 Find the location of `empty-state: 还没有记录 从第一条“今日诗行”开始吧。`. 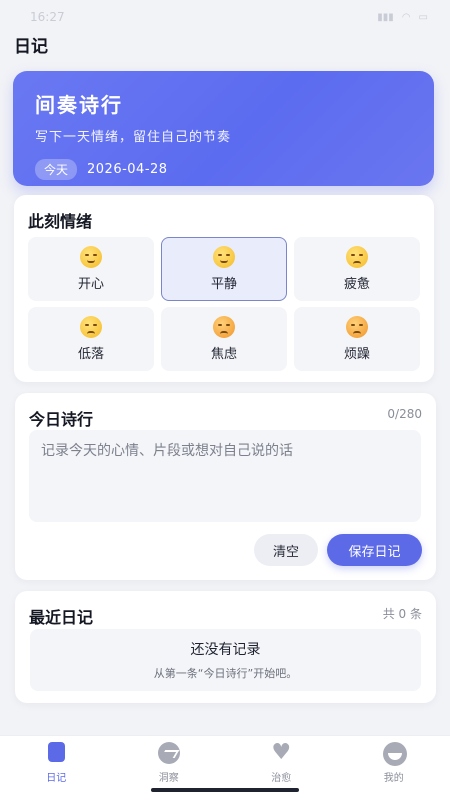

empty-state: 还没有记录 从第一条“今日诗行”开始吧。 is located at coordinates (225, 660).